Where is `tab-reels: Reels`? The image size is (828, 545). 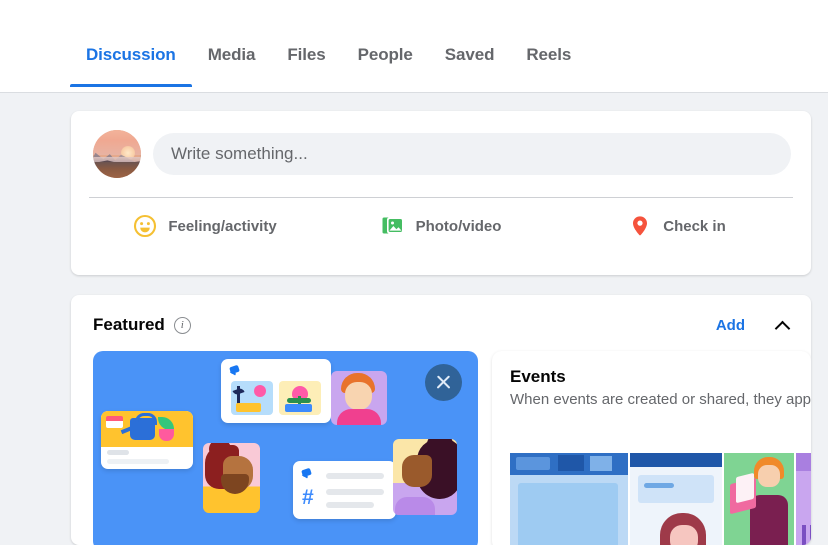 tab-reels: Reels is located at coordinates (548, 62).